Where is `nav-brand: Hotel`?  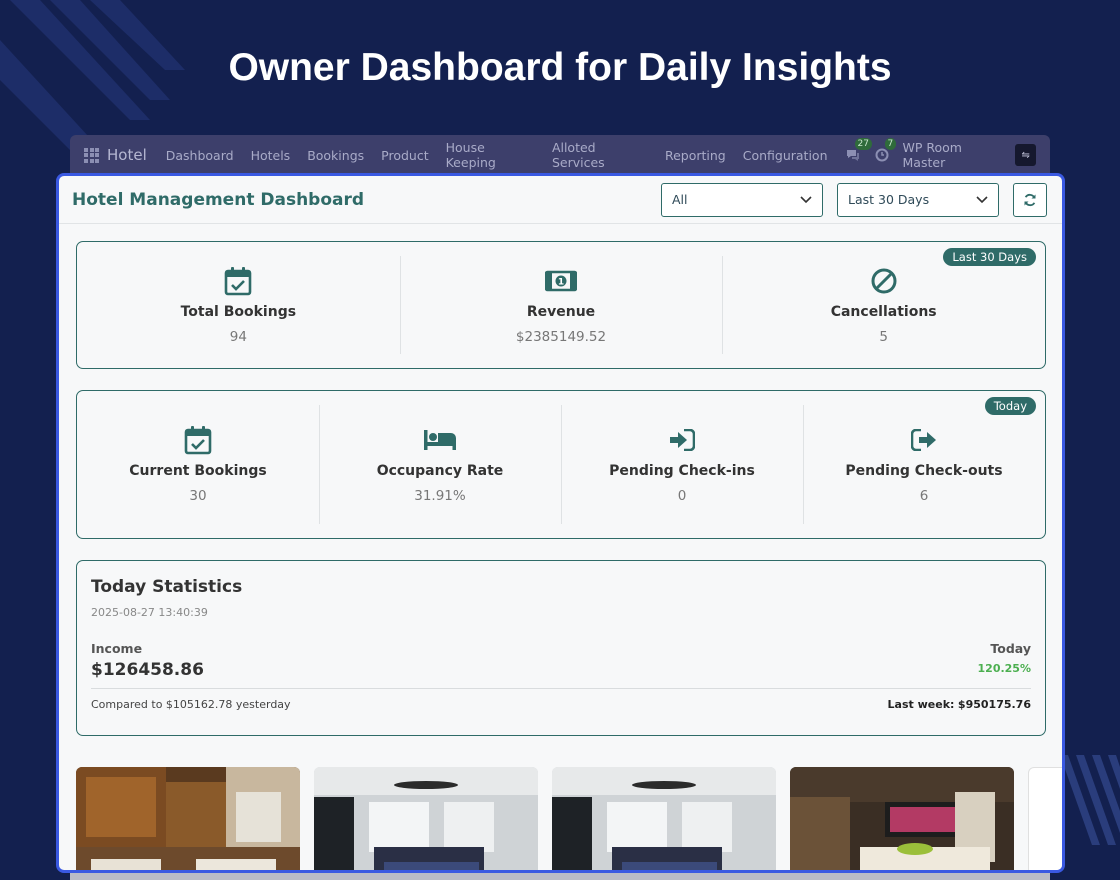
nav-brand: Hotel is located at coordinates (115, 155).